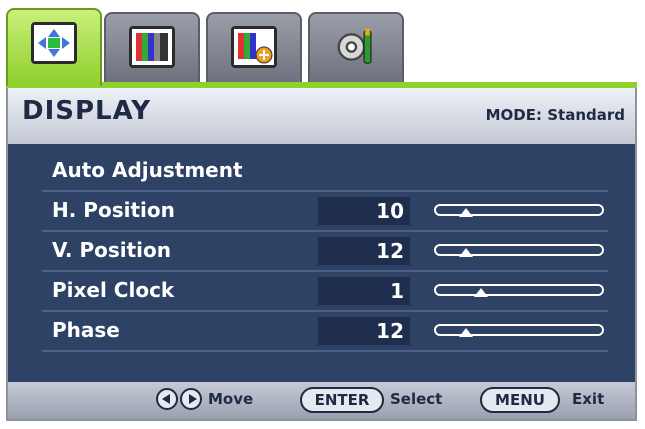 This screenshot has width=645, height=429. I want to click on tab-picture, so click(152, 47).